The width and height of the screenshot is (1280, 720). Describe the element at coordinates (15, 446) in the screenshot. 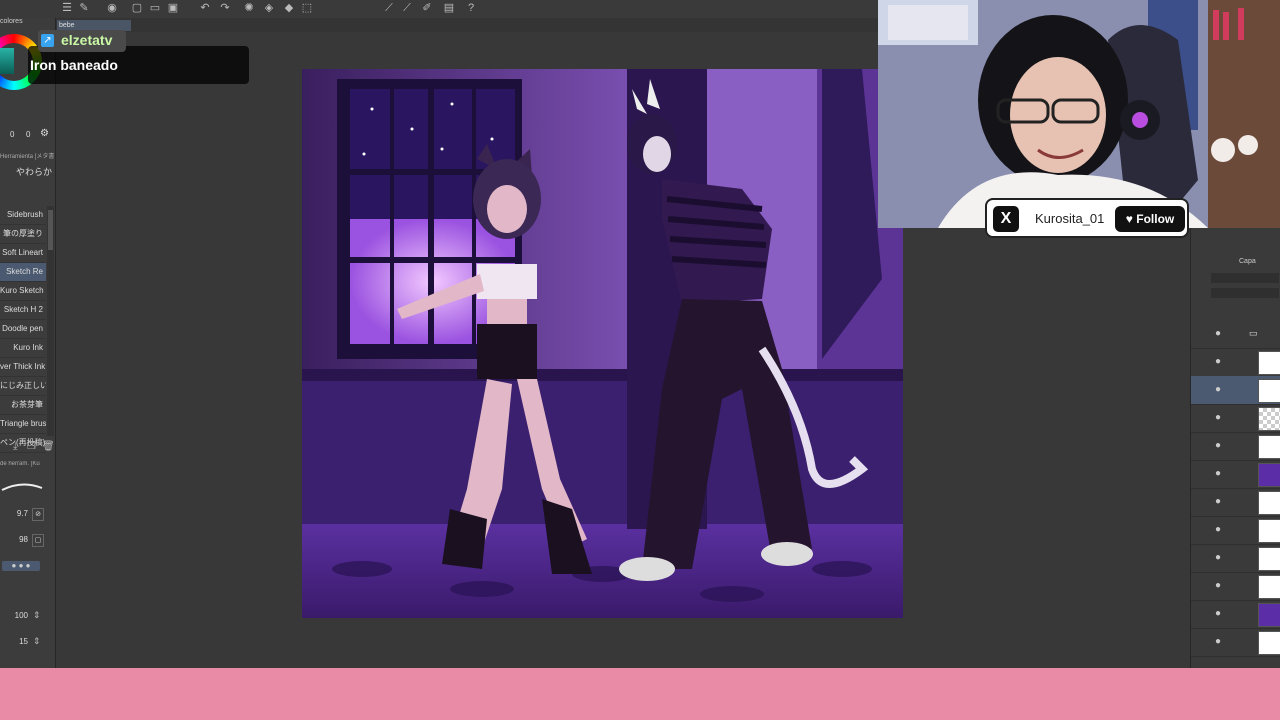

I see `download-icon: ⤓` at that location.